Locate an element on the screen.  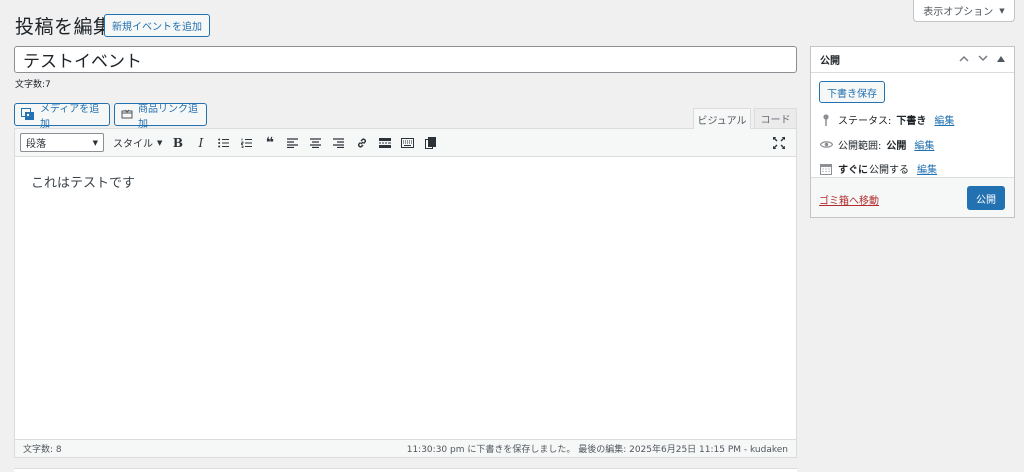
schedule-label: すぐに is located at coordinates (853, 170).